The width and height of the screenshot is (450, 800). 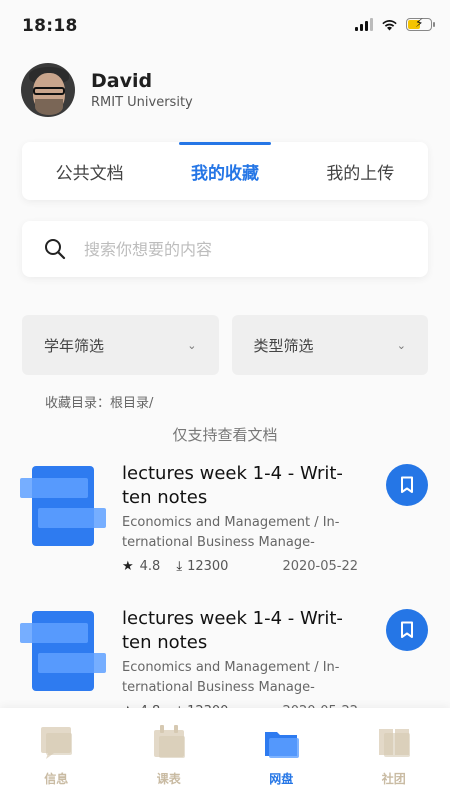 What do you see at coordinates (364, 24) in the screenshot?
I see `signal-icon` at bounding box center [364, 24].